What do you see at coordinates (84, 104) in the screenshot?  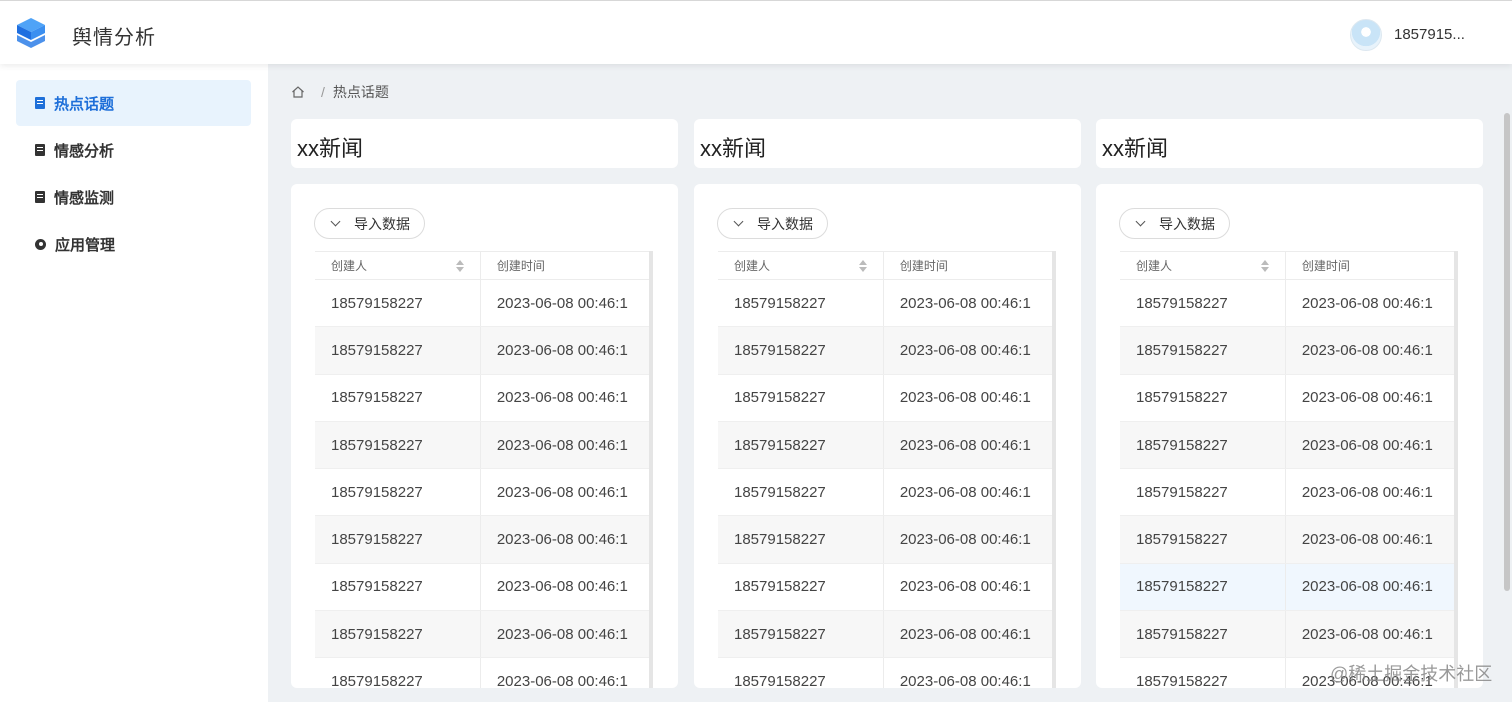 I see `sidebar-item-label: 热点话题` at bounding box center [84, 104].